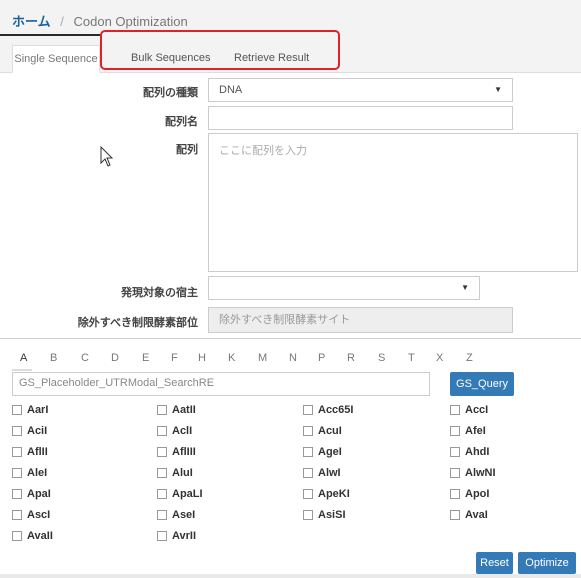  What do you see at coordinates (344, 288) in the screenshot?
I see `host-select: ▼` at bounding box center [344, 288].